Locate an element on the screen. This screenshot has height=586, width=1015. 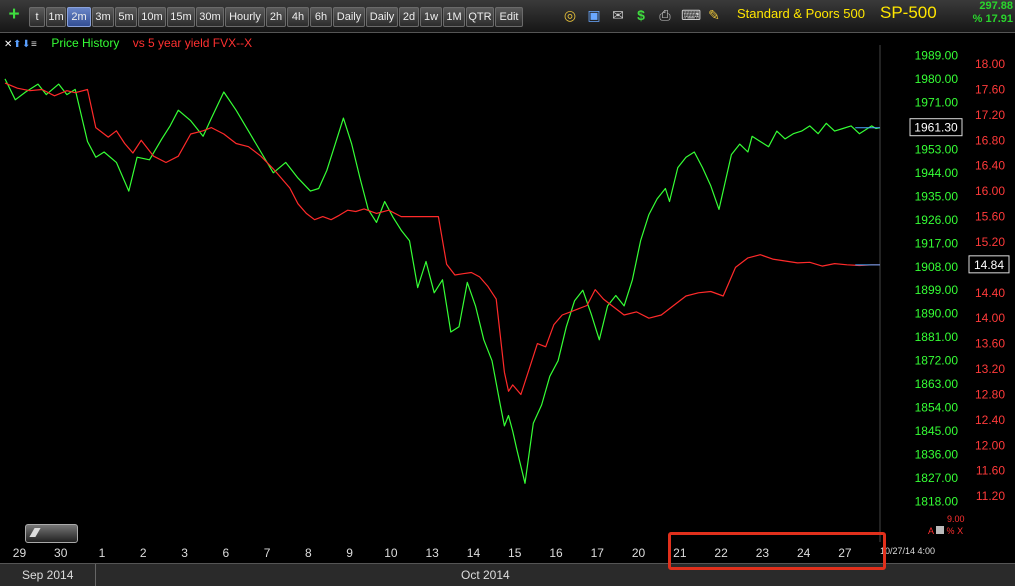
last-yield-value: 14.84 is located at coordinates (989, 265).